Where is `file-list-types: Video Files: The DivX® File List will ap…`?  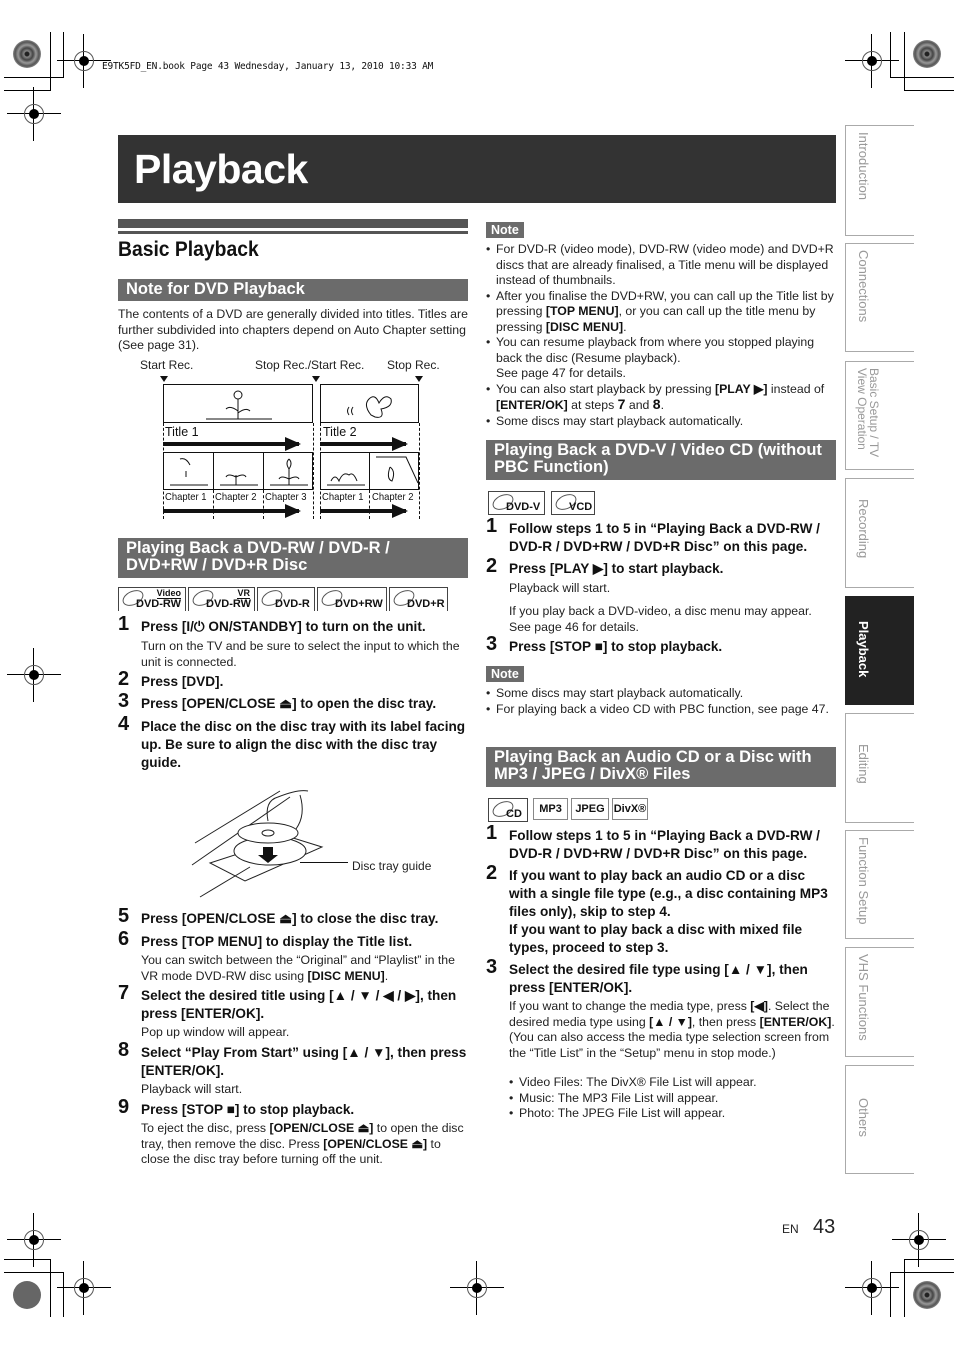
file-list-types: Video Files: The DivX® File List will ap… is located at coordinates (673, 1098).